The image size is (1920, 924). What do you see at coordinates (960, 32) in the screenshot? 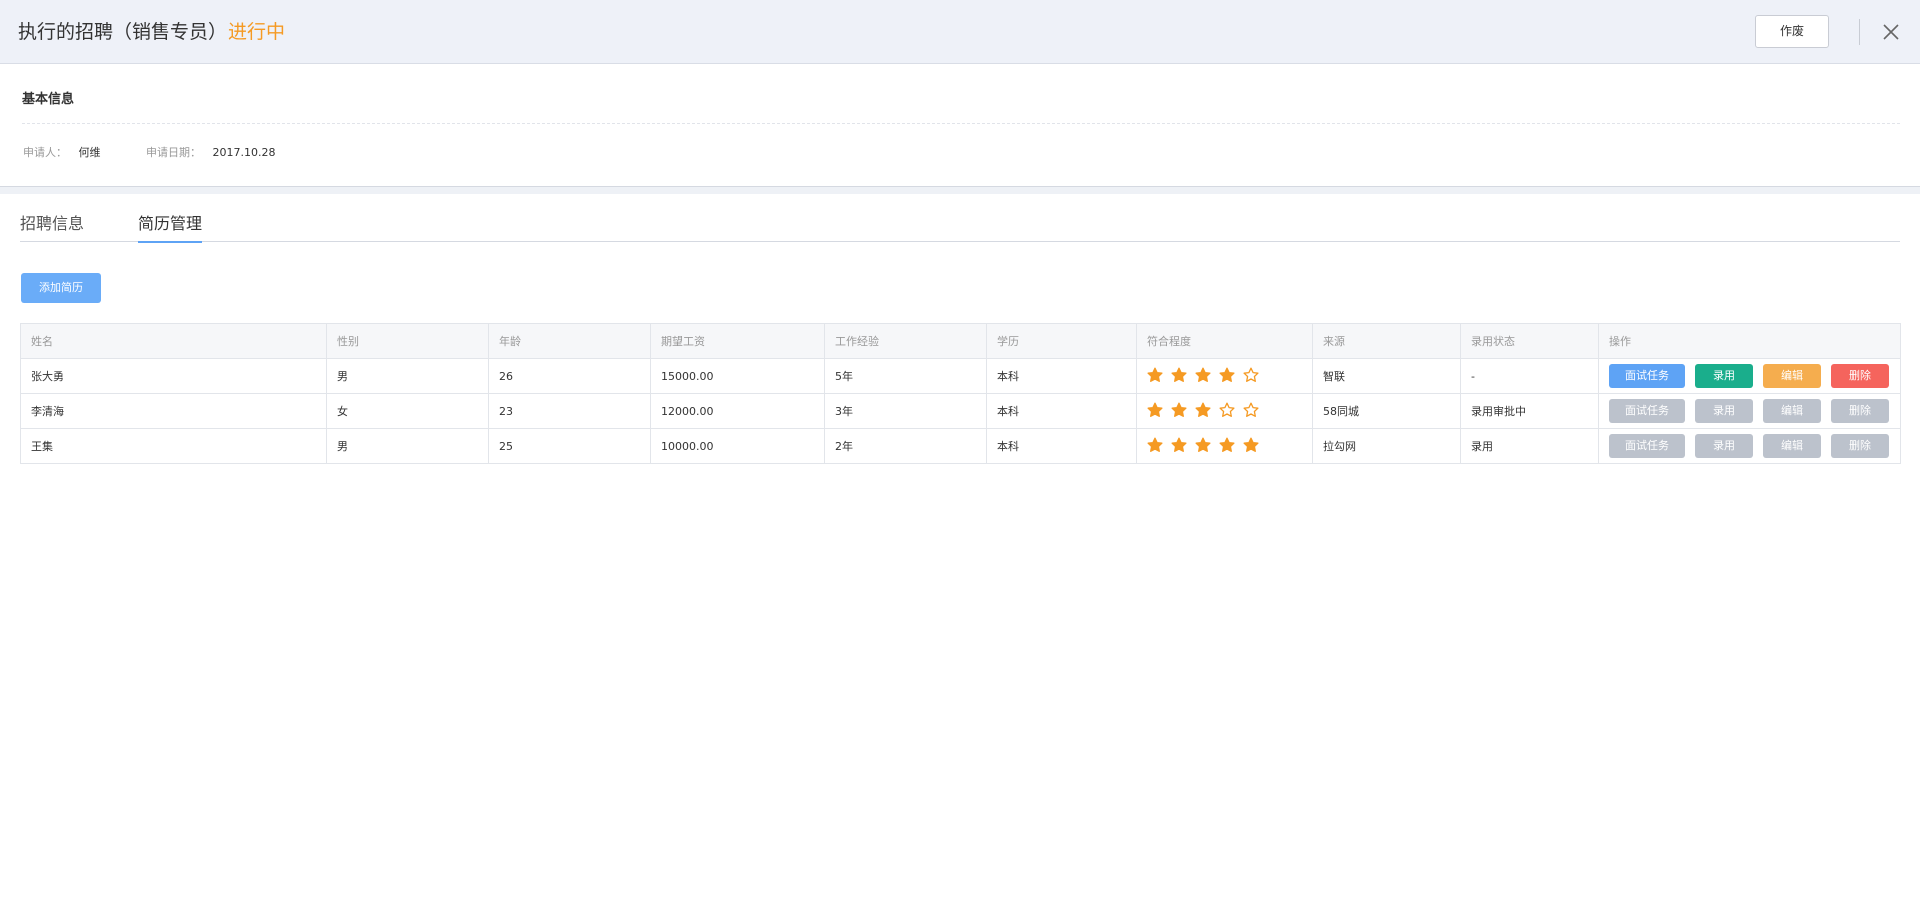
I see `page-header: 执行的招聘（销售专员） 进行中 作废` at bounding box center [960, 32].